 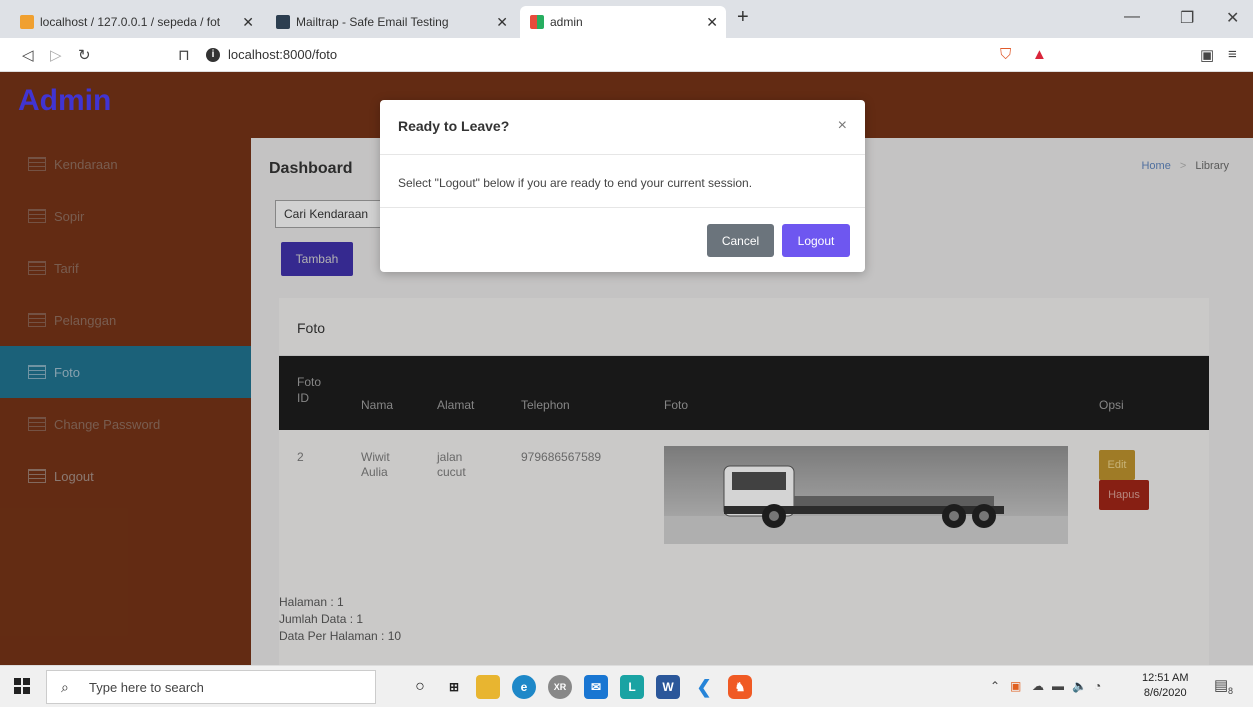 I want to click on windows-start-icon, so click(x=22, y=686).